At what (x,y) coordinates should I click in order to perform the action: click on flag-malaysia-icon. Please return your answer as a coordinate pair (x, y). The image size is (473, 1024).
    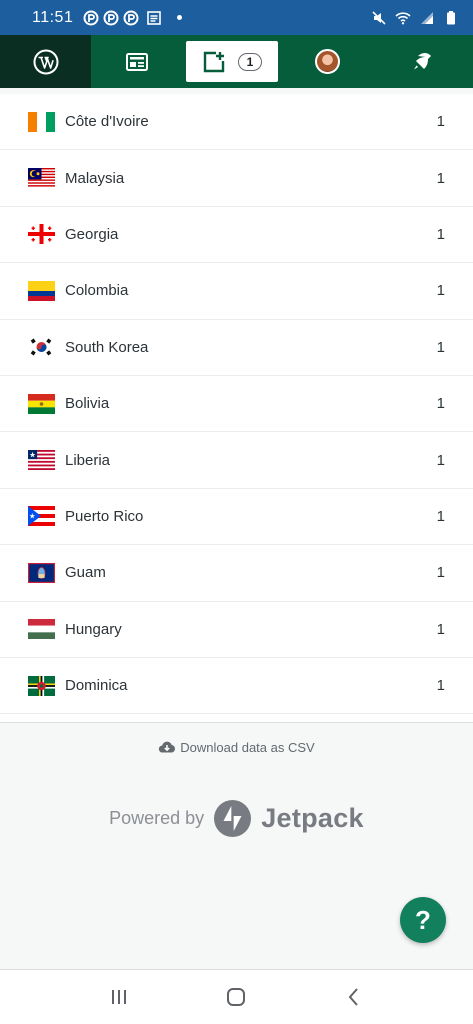
    Looking at the image, I should click on (41, 178).